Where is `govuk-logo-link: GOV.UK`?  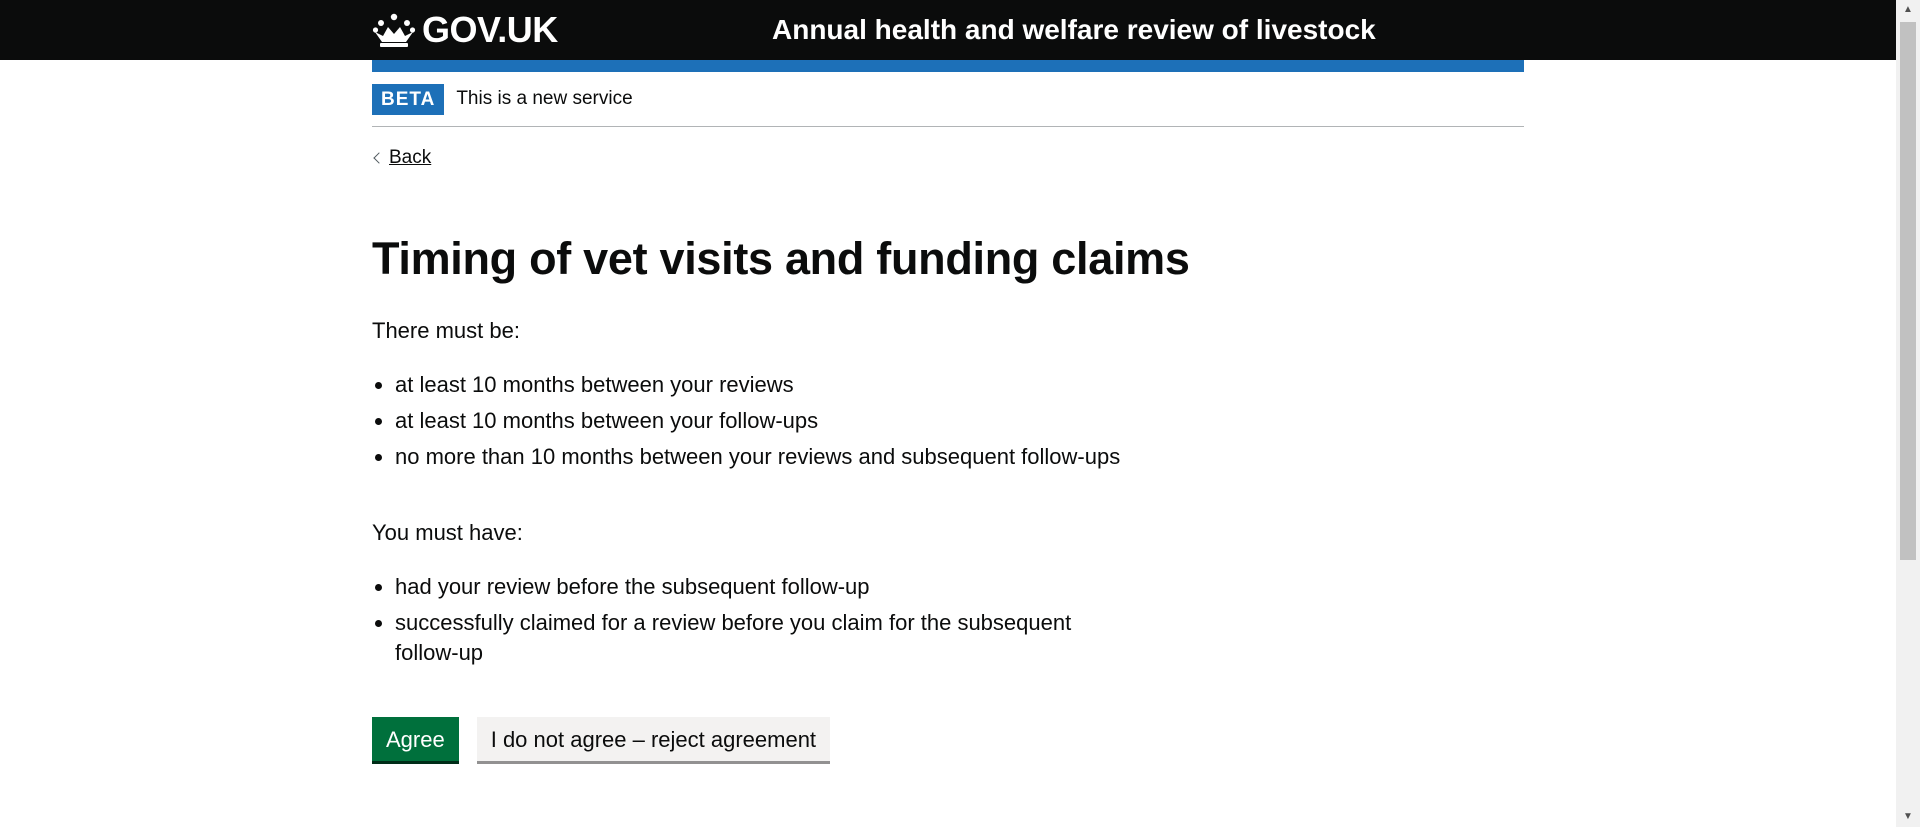
govuk-logo-link: GOV.UK is located at coordinates (465, 30).